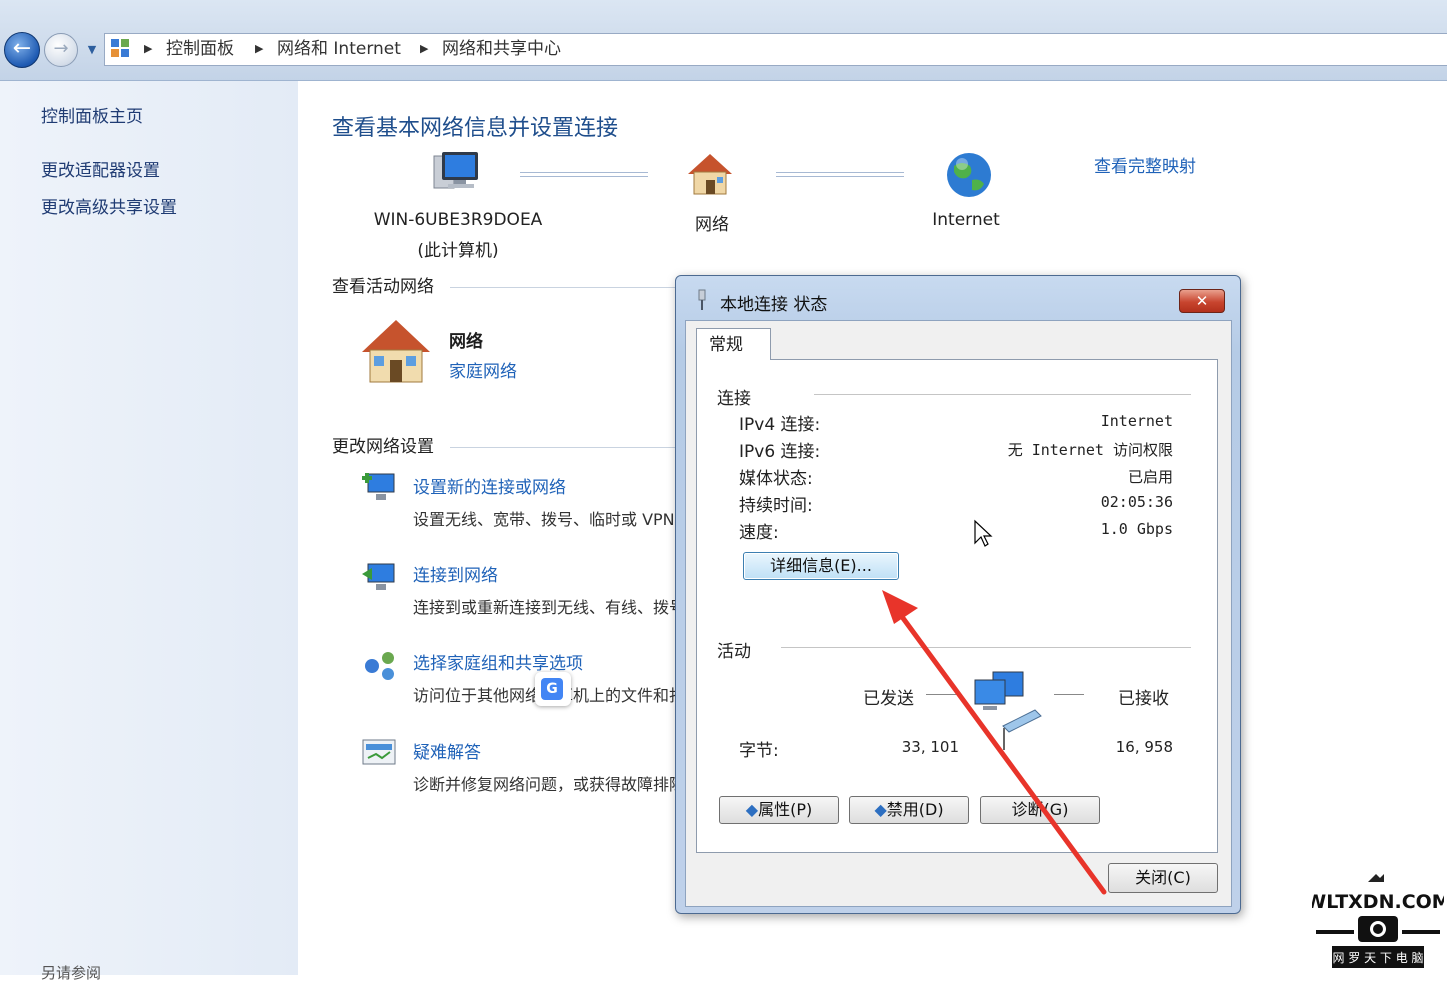 The height and width of the screenshot is (983, 1447). What do you see at coordinates (759, 533) in the screenshot?
I see `speed-label: 速度:` at bounding box center [759, 533].